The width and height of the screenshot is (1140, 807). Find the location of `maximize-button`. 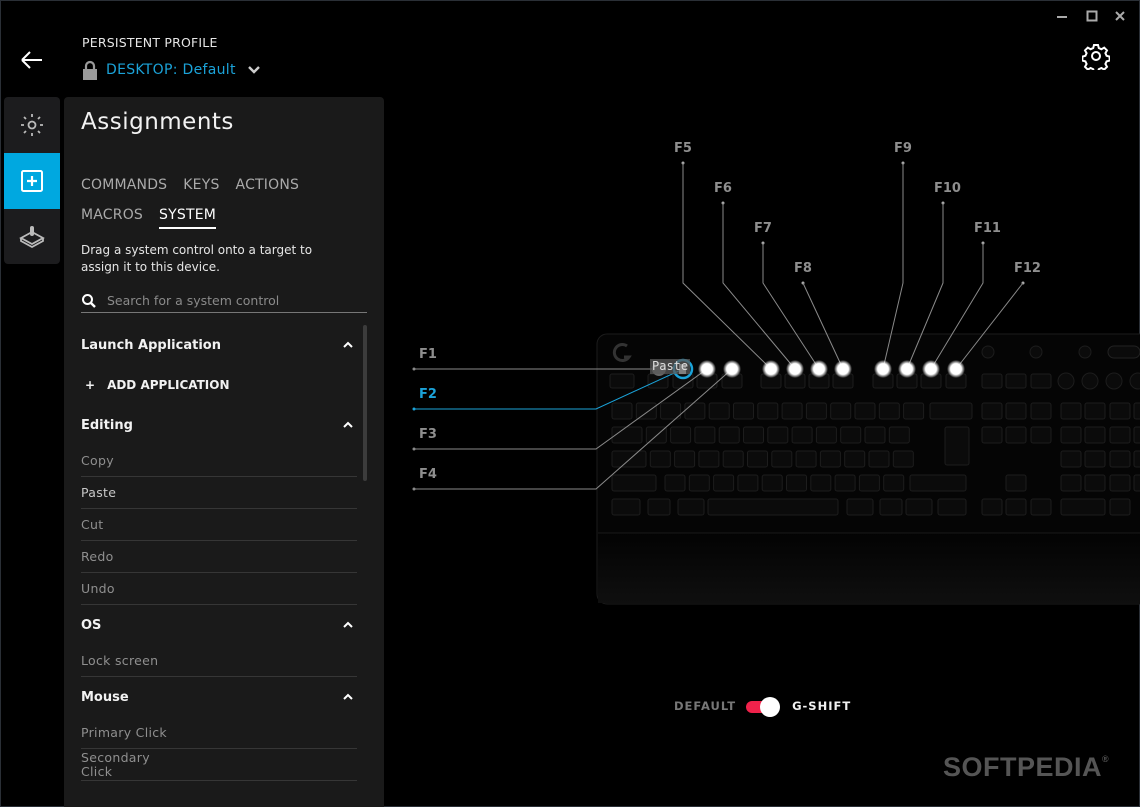

maximize-button is located at coordinates (1092, 16).